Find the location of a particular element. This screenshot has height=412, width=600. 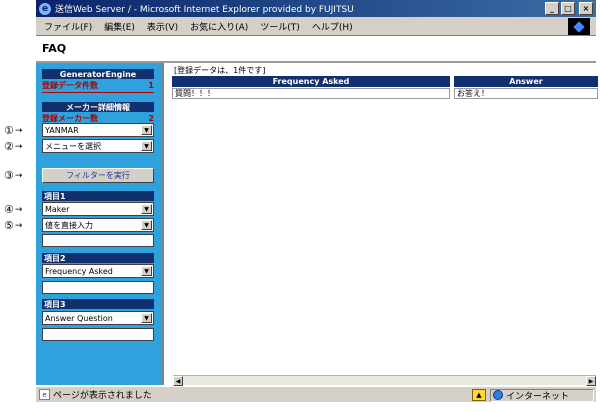

minimize-button: _ is located at coordinates (552, 8).